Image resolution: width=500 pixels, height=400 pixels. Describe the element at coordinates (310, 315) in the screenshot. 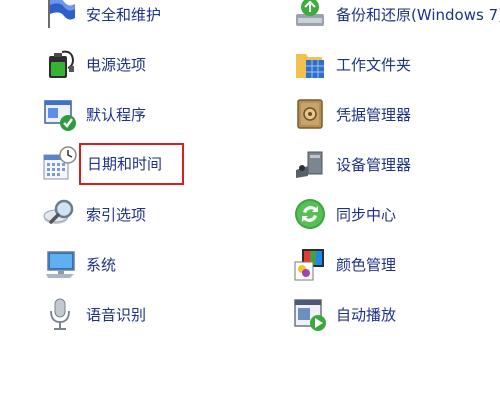

I see `autoplay-icon` at that location.